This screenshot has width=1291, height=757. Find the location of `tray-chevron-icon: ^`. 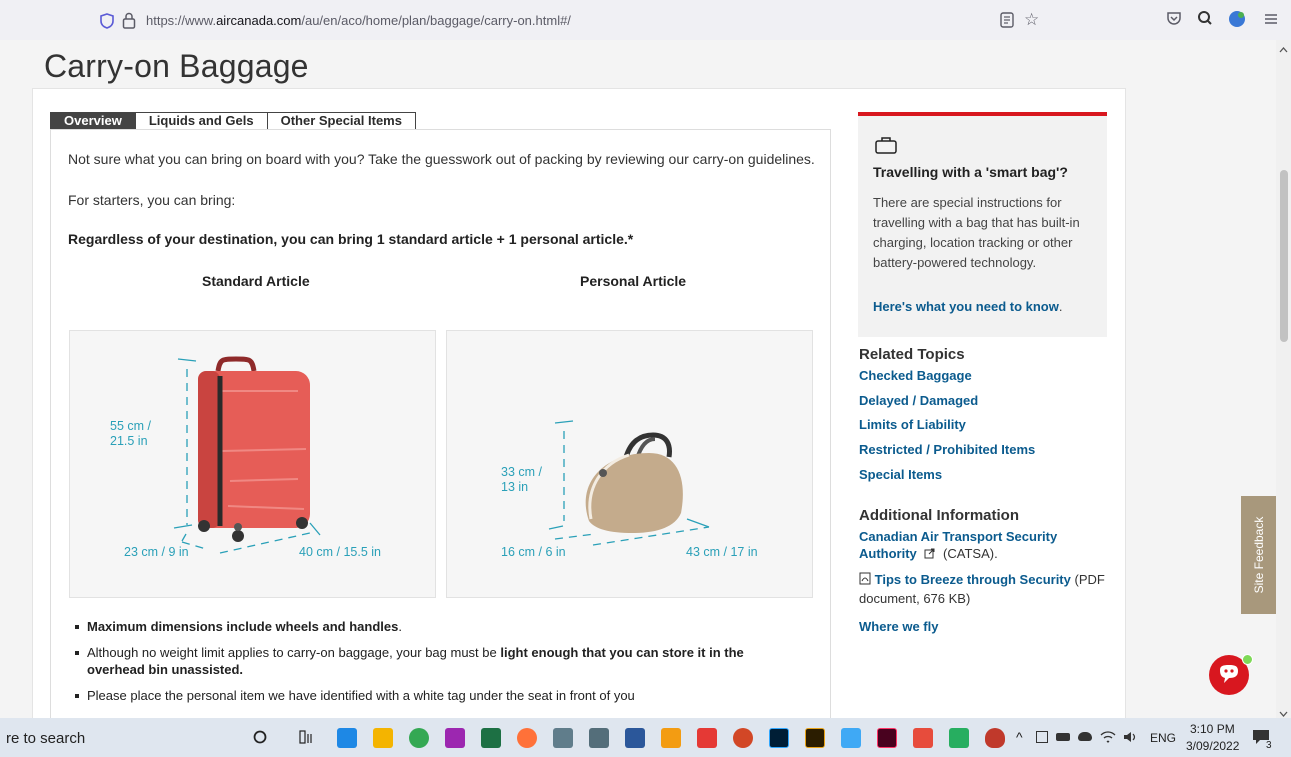

tray-chevron-icon: ^ is located at coordinates (1019, 737).